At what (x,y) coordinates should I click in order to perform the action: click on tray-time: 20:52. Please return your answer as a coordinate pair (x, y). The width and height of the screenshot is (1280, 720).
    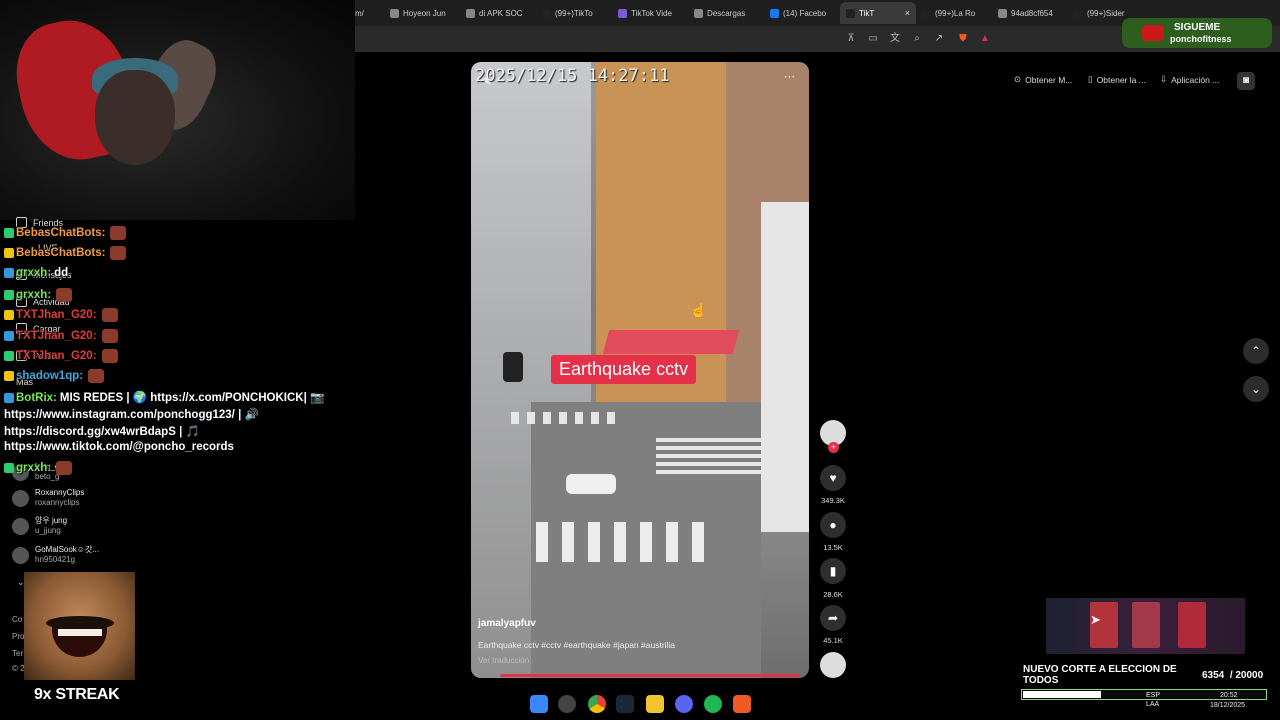
    Looking at the image, I should click on (1229, 695).